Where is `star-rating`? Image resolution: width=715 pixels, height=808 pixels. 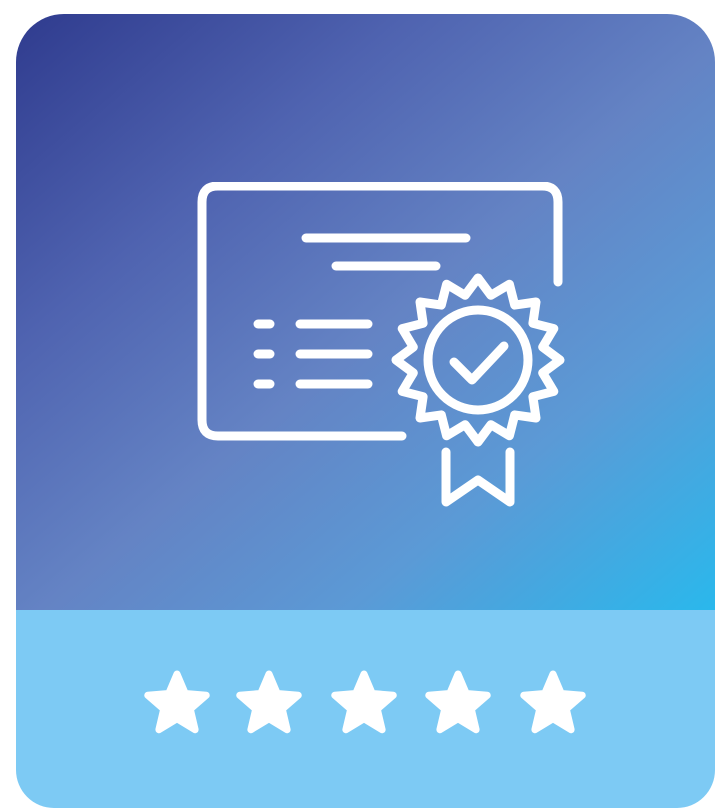 star-rating is located at coordinates (365, 704).